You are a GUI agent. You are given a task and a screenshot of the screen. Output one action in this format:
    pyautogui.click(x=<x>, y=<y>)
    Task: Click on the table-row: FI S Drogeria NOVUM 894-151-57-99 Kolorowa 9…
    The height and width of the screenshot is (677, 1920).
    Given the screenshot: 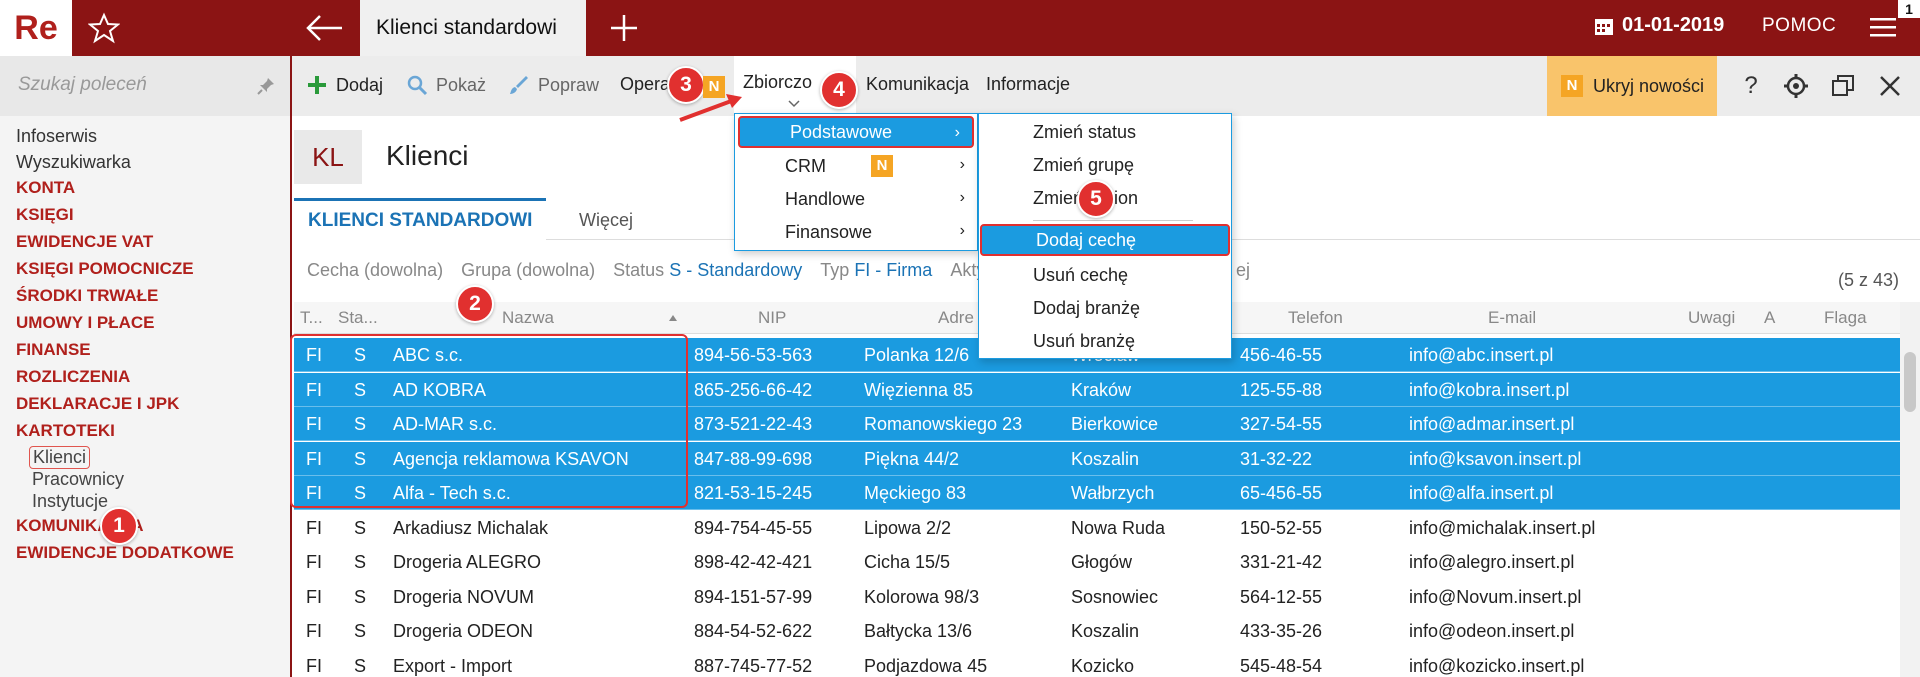 What is the action you would take?
    pyautogui.click(x=1097, y=597)
    